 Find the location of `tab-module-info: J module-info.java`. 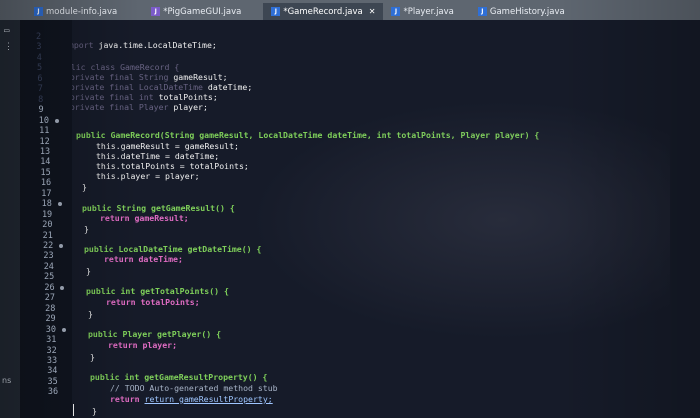

tab-module-info: J module-info.java is located at coordinates (75, 11).